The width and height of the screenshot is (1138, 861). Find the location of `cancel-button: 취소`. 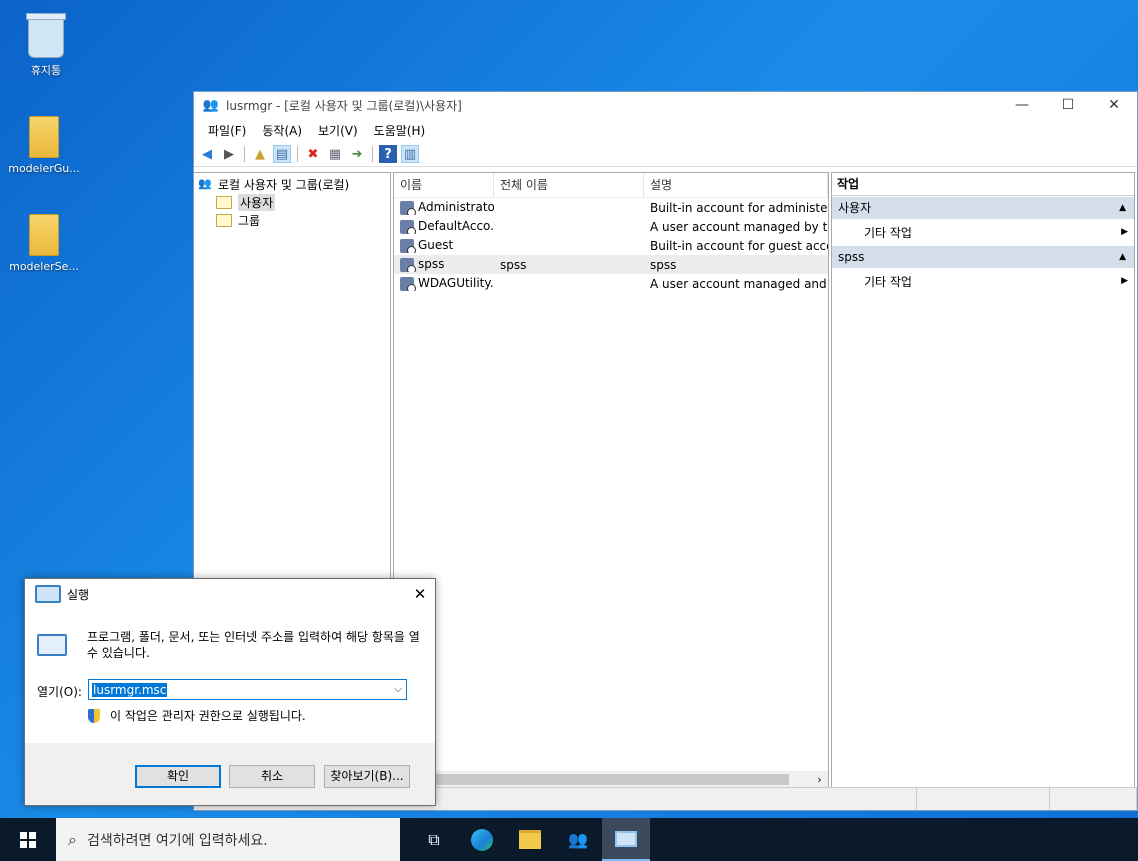

cancel-button: 취소 is located at coordinates (272, 776).